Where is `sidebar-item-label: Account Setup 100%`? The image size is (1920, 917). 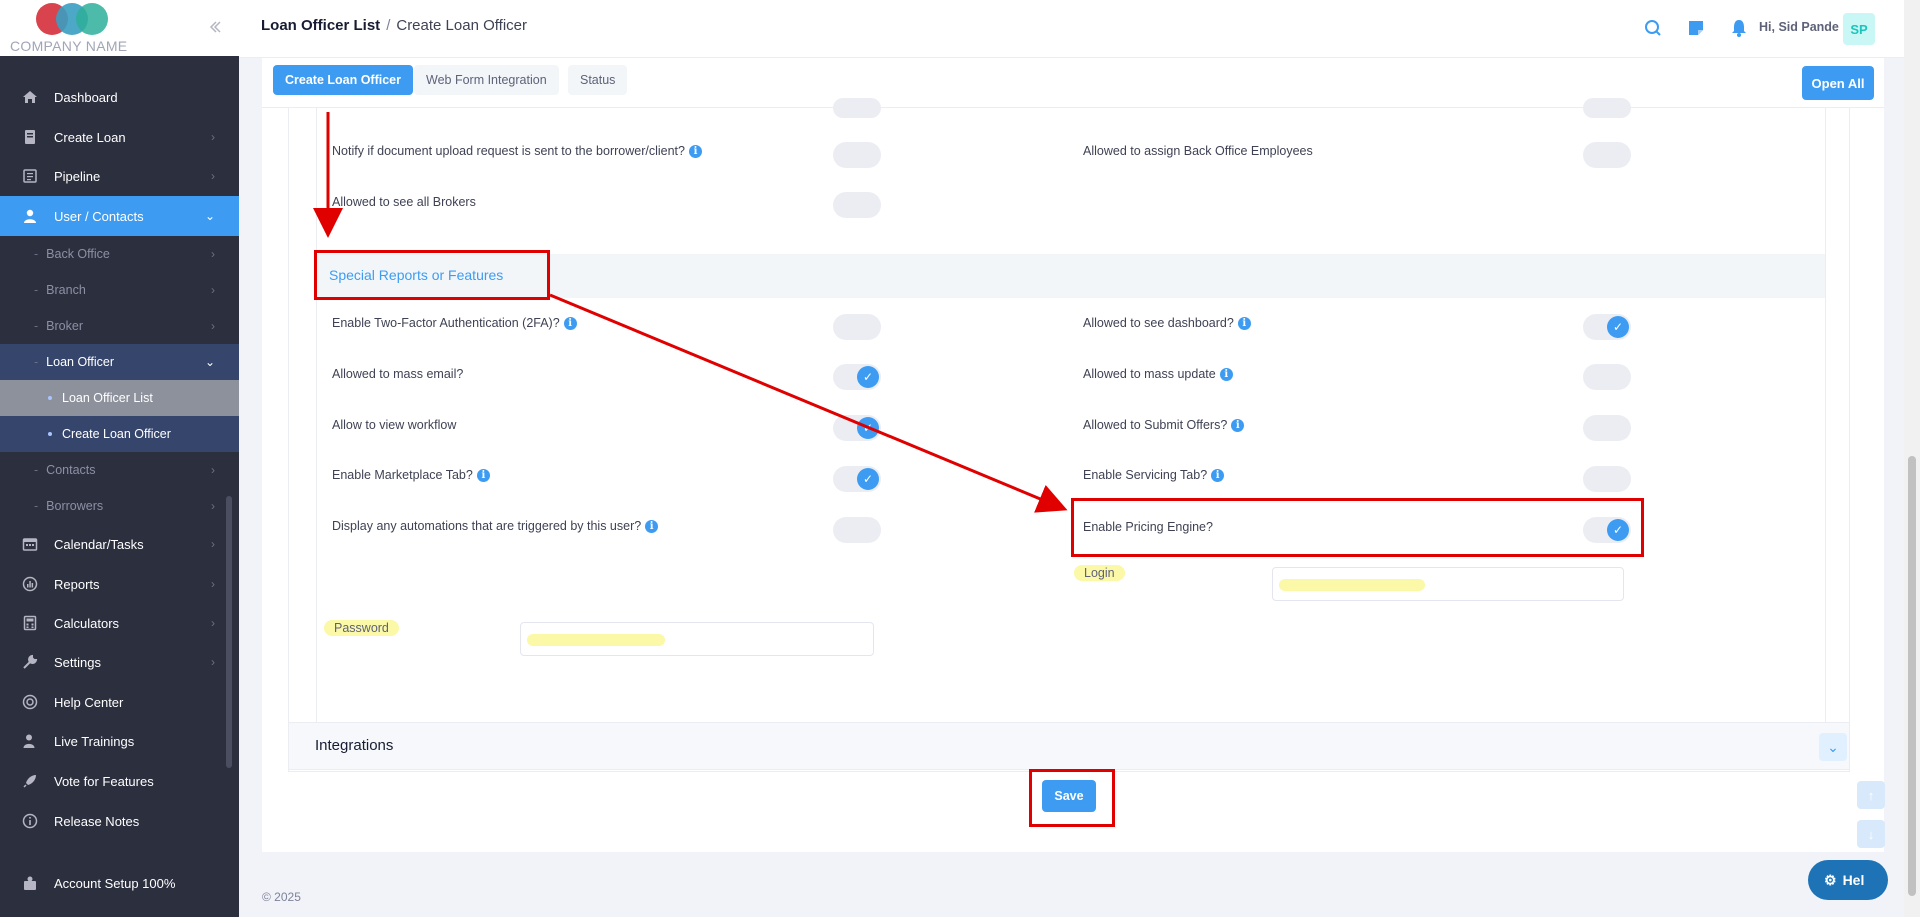
sidebar-item-label: Account Setup 100% is located at coordinates (115, 883).